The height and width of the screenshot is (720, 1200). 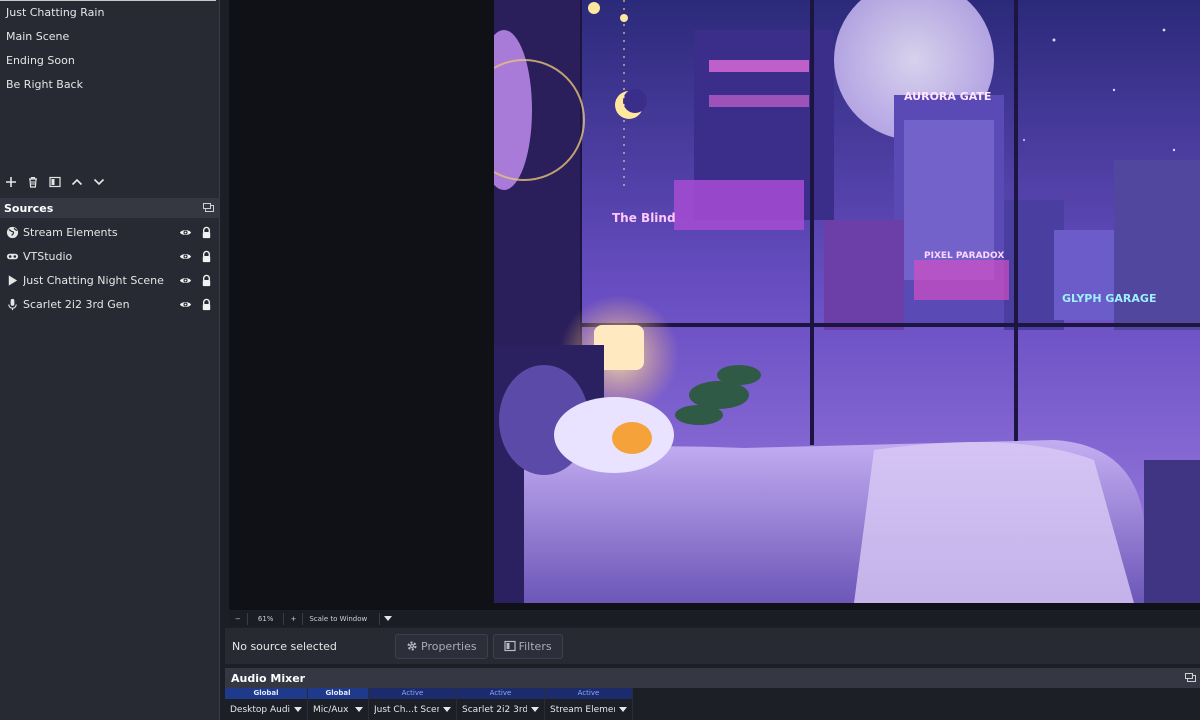 What do you see at coordinates (380, 618) in the screenshot?
I see `divider` at bounding box center [380, 618].